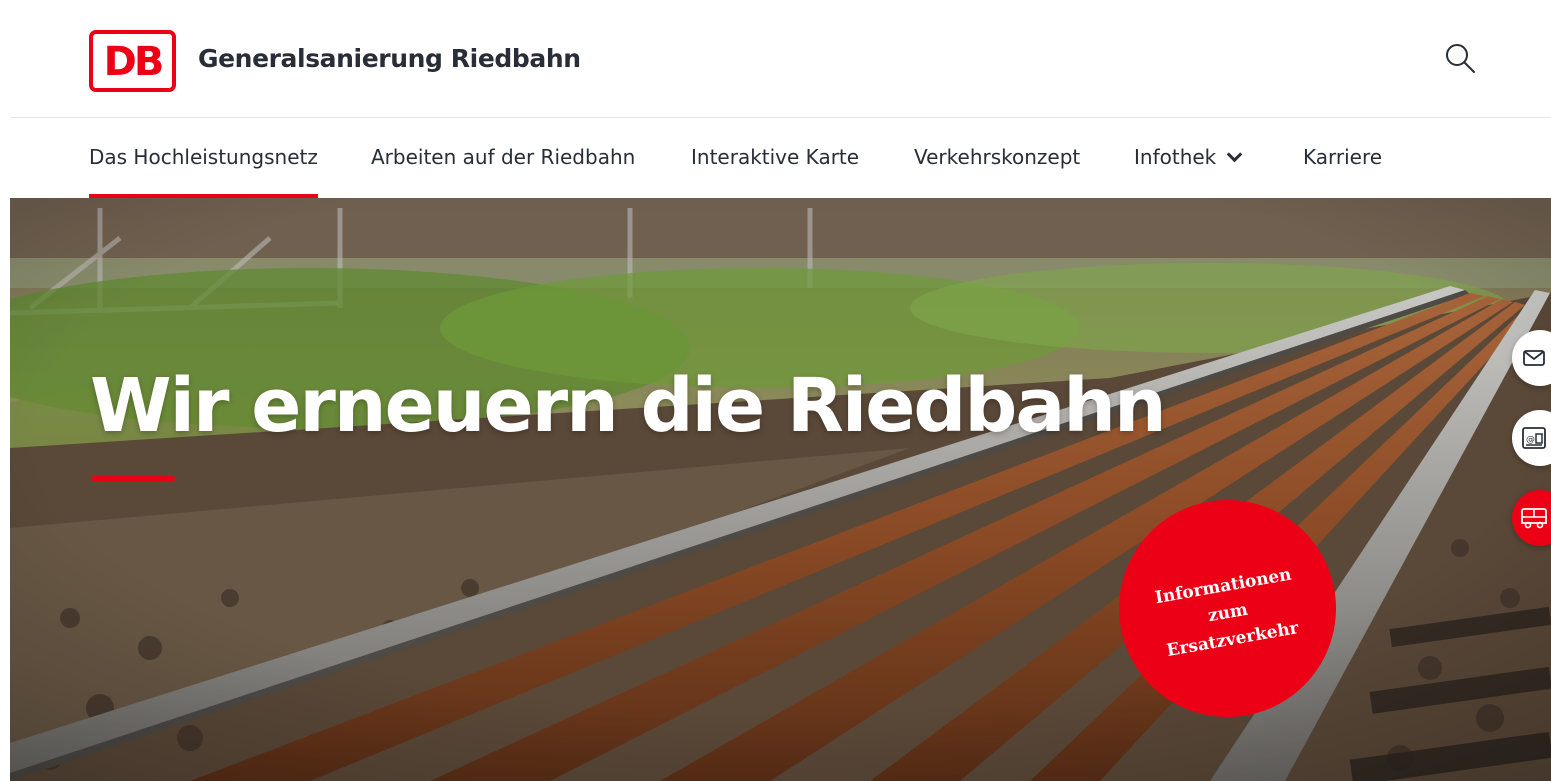 This screenshot has height=781, width=1551. I want to click on hero-title-underline, so click(133, 479).